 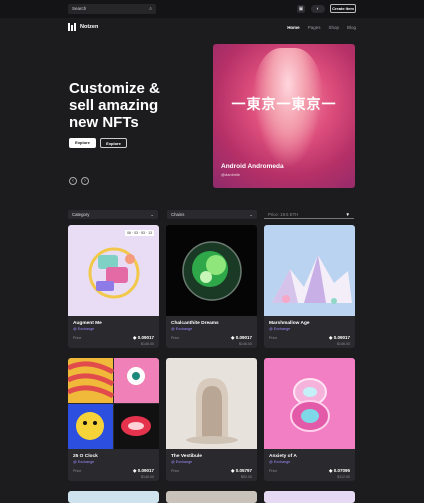 I want to click on brand: Notzen, so click(x=83, y=27).